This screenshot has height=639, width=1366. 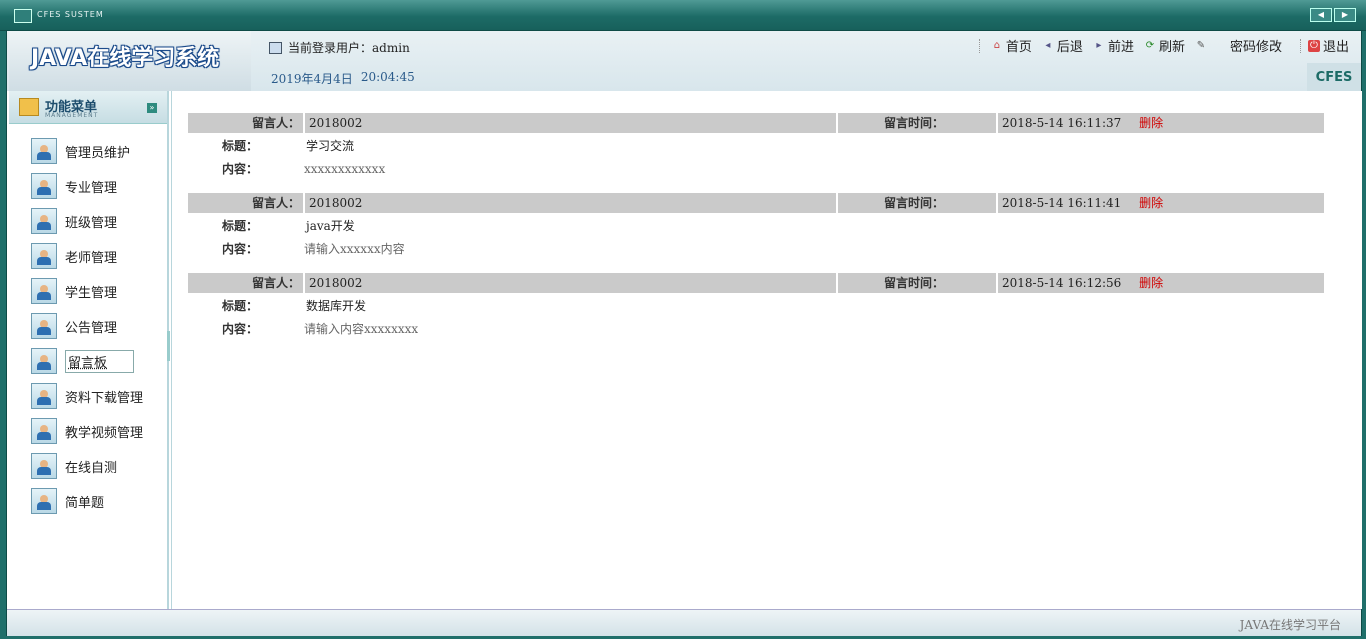 I want to click on menu-header: 功能菜单 MANAGEMENT », so click(x=88, y=107).